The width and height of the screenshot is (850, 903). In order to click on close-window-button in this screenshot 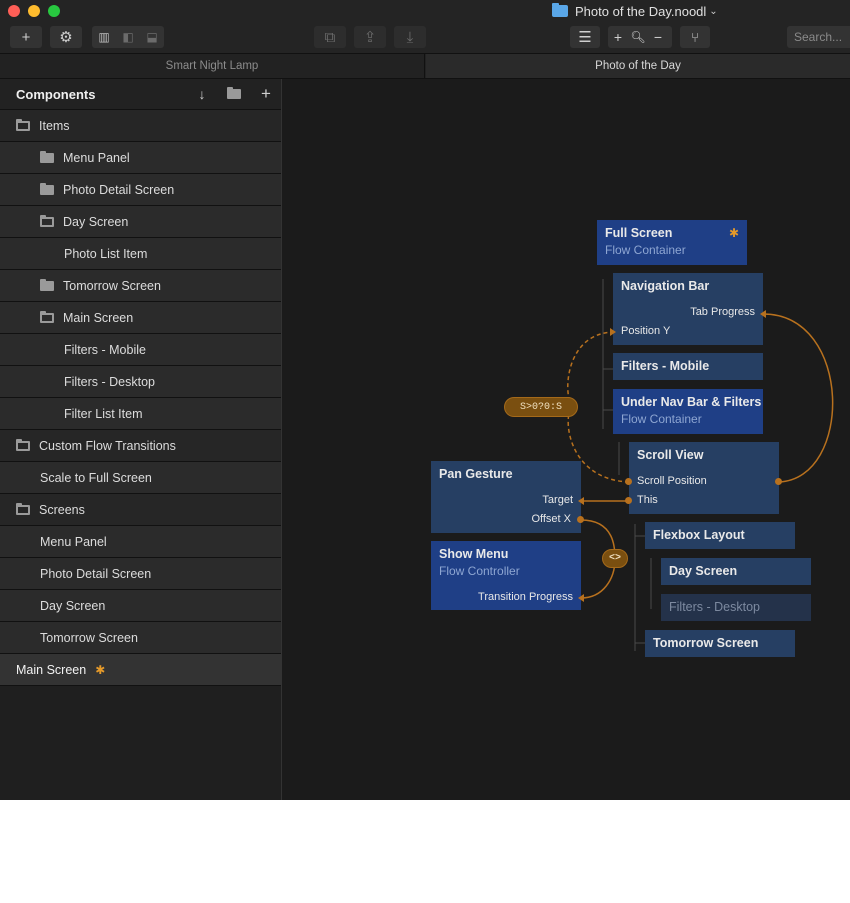, I will do `click(14, 11)`.